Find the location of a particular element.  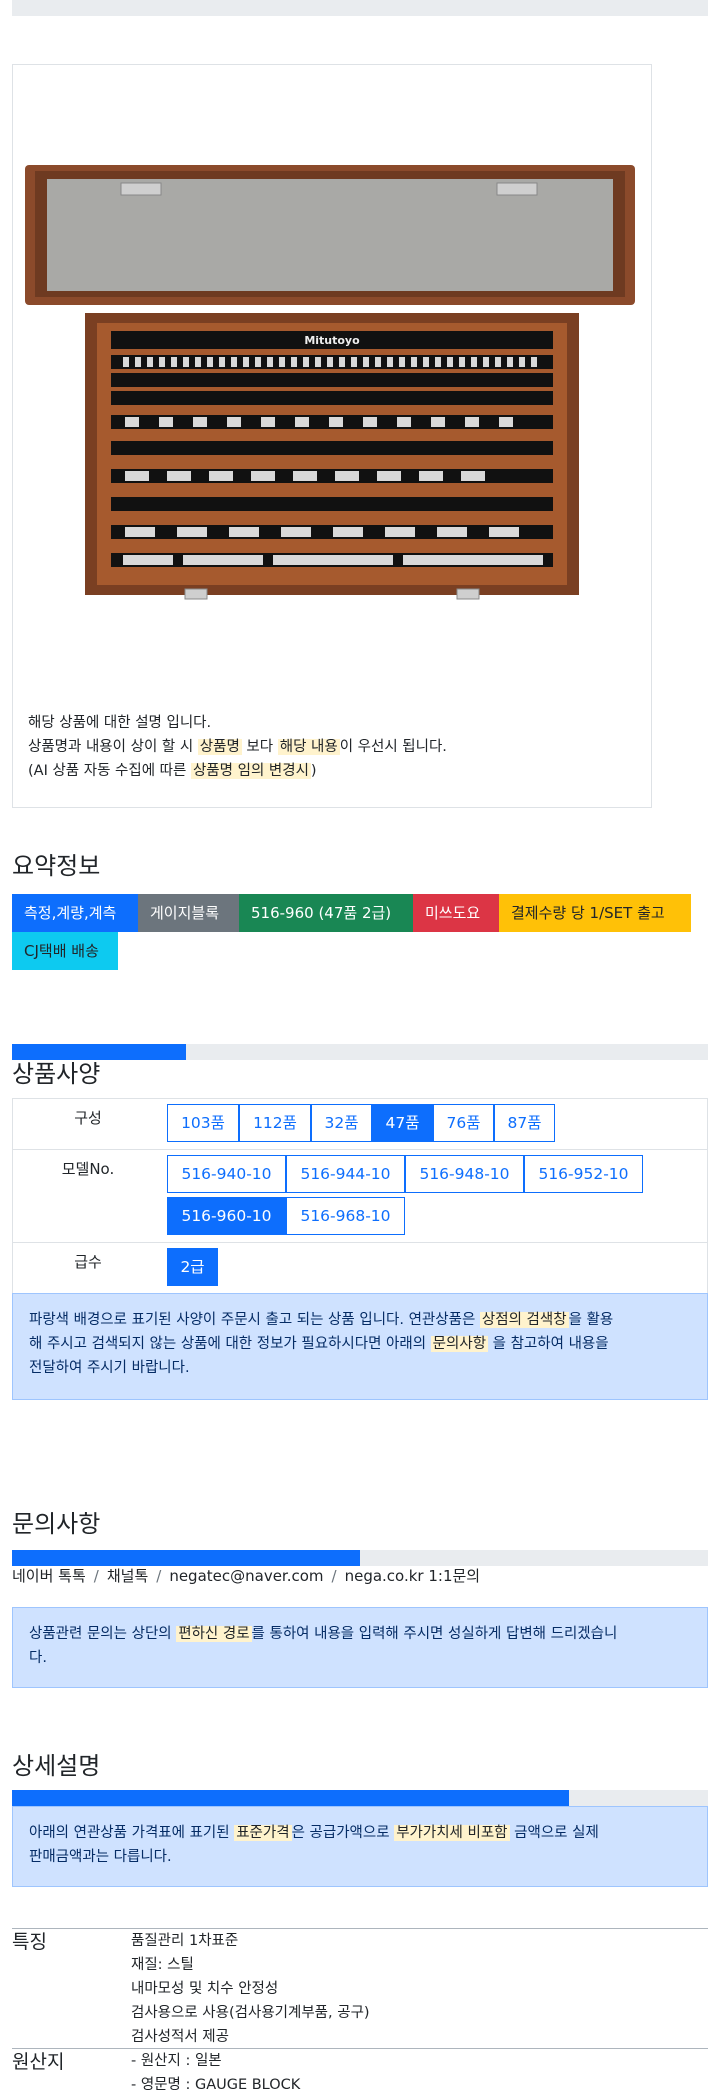

link-channel-talk: 채널톡 is located at coordinates (127, 1576).